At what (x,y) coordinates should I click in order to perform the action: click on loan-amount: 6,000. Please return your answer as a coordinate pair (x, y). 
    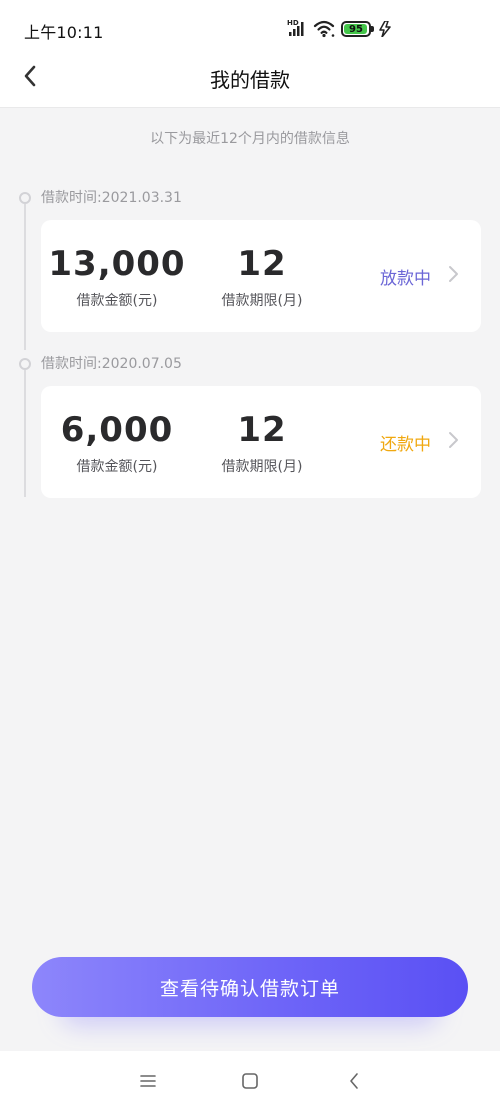
    Looking at the image, I should click on (117, 430).